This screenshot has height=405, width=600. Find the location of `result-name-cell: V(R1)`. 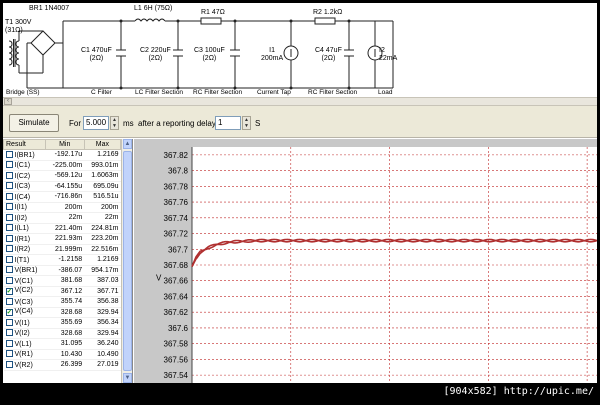

result-name-cell: V(R1) is located at coordinates (24, 354).